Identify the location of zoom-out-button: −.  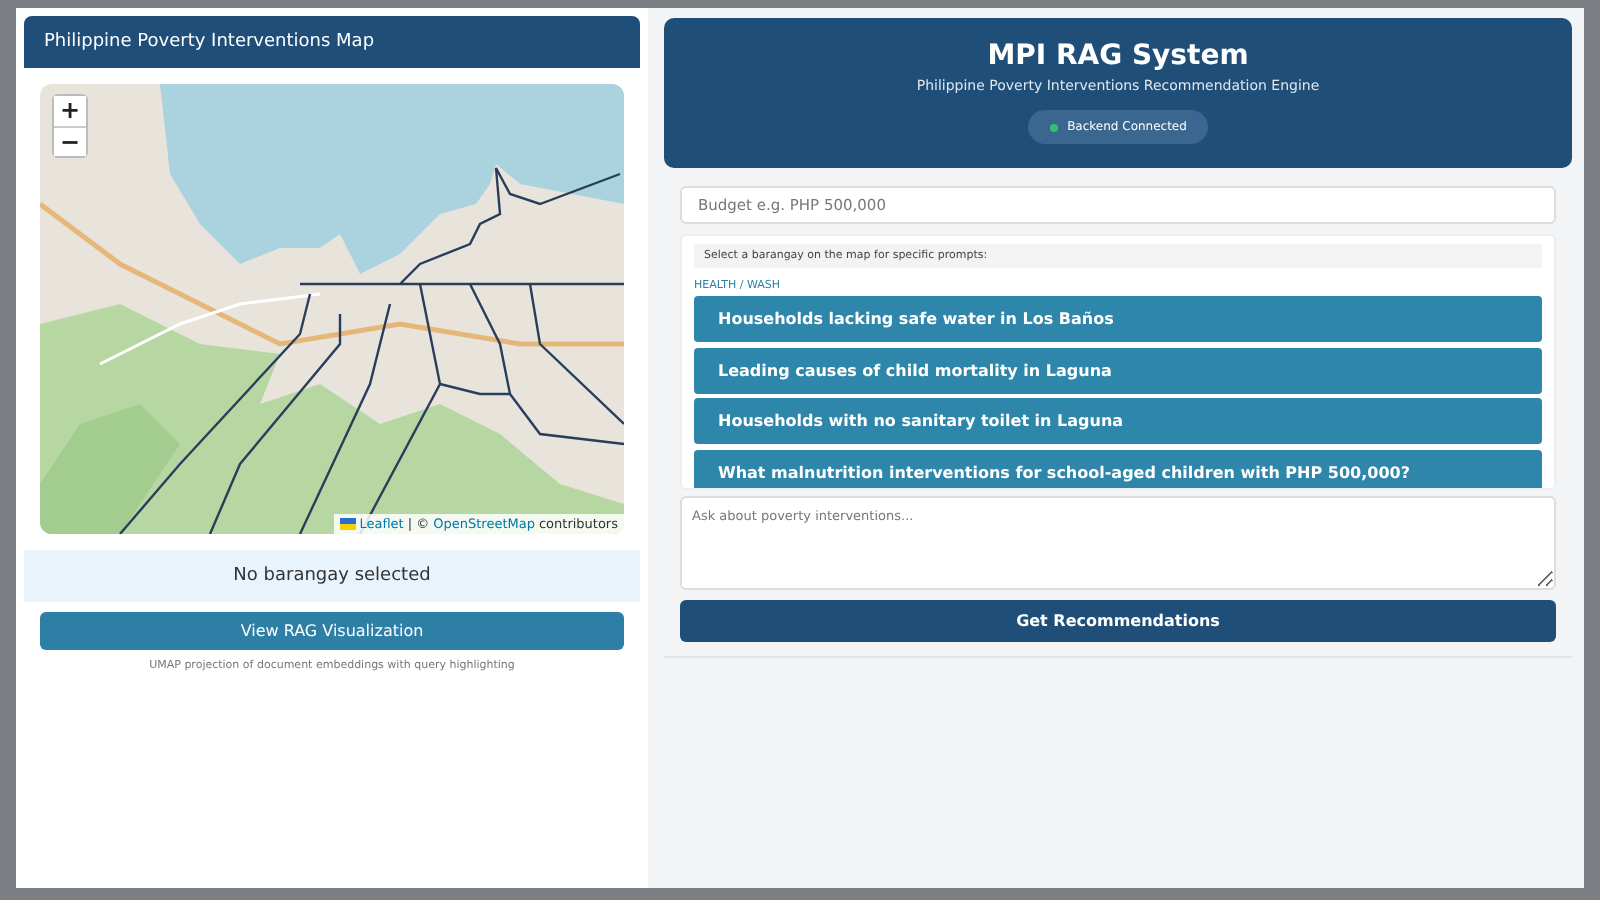
(70, 141).